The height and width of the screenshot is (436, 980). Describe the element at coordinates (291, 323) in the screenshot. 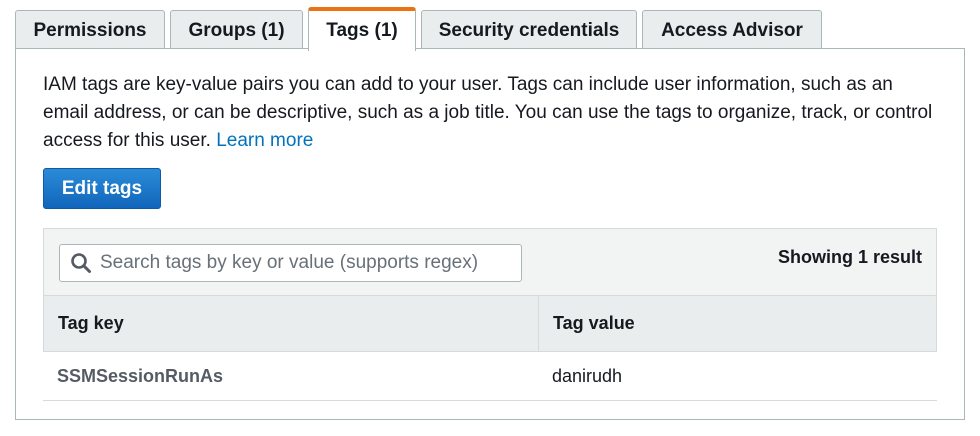

I see `column-header-tag-key: Tag key` at that location.